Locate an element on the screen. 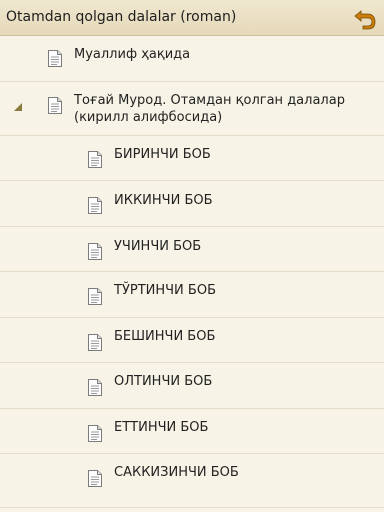 This screenshot has width=384, height=512. list-item-chapter-2: ИККИНЧИ БОБ is located at coordinates (192, 204).